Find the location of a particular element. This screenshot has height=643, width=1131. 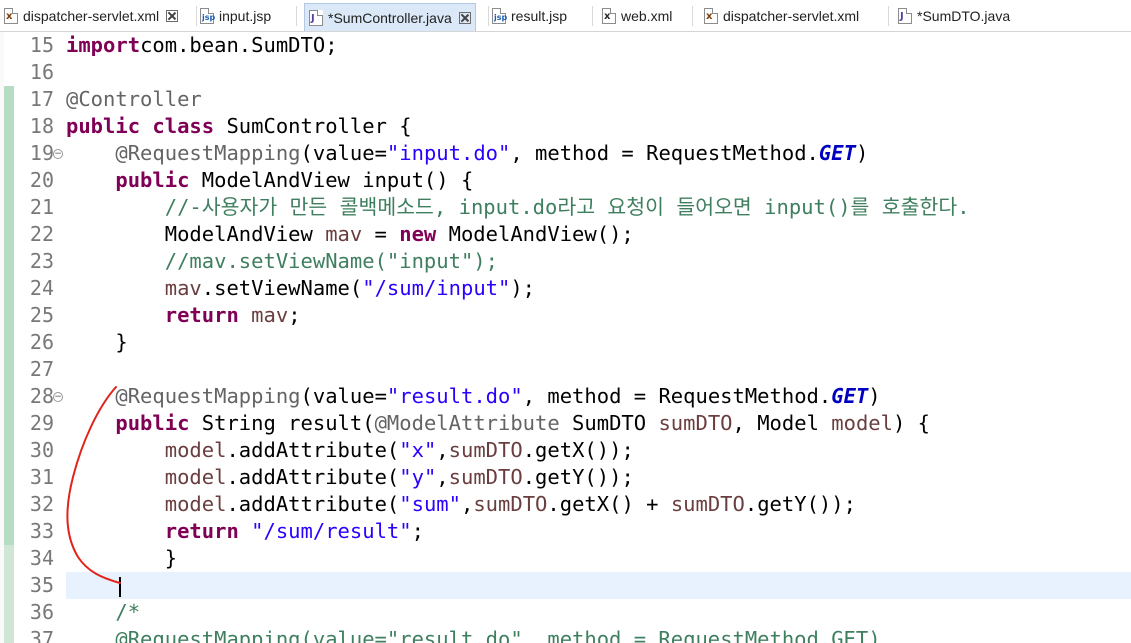

code-line: return mav; is located at coordinates (183, 315).